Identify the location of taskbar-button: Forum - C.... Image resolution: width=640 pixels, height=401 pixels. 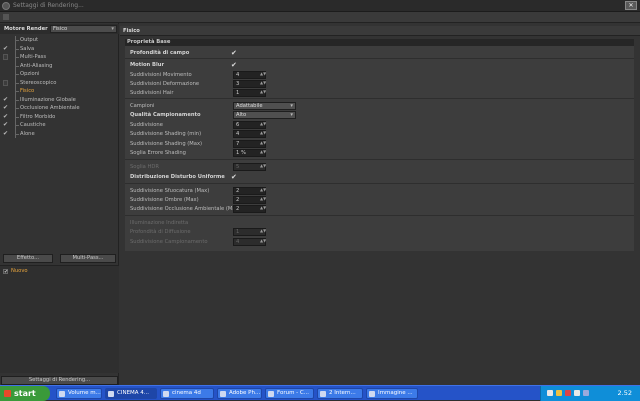
(289, 393).